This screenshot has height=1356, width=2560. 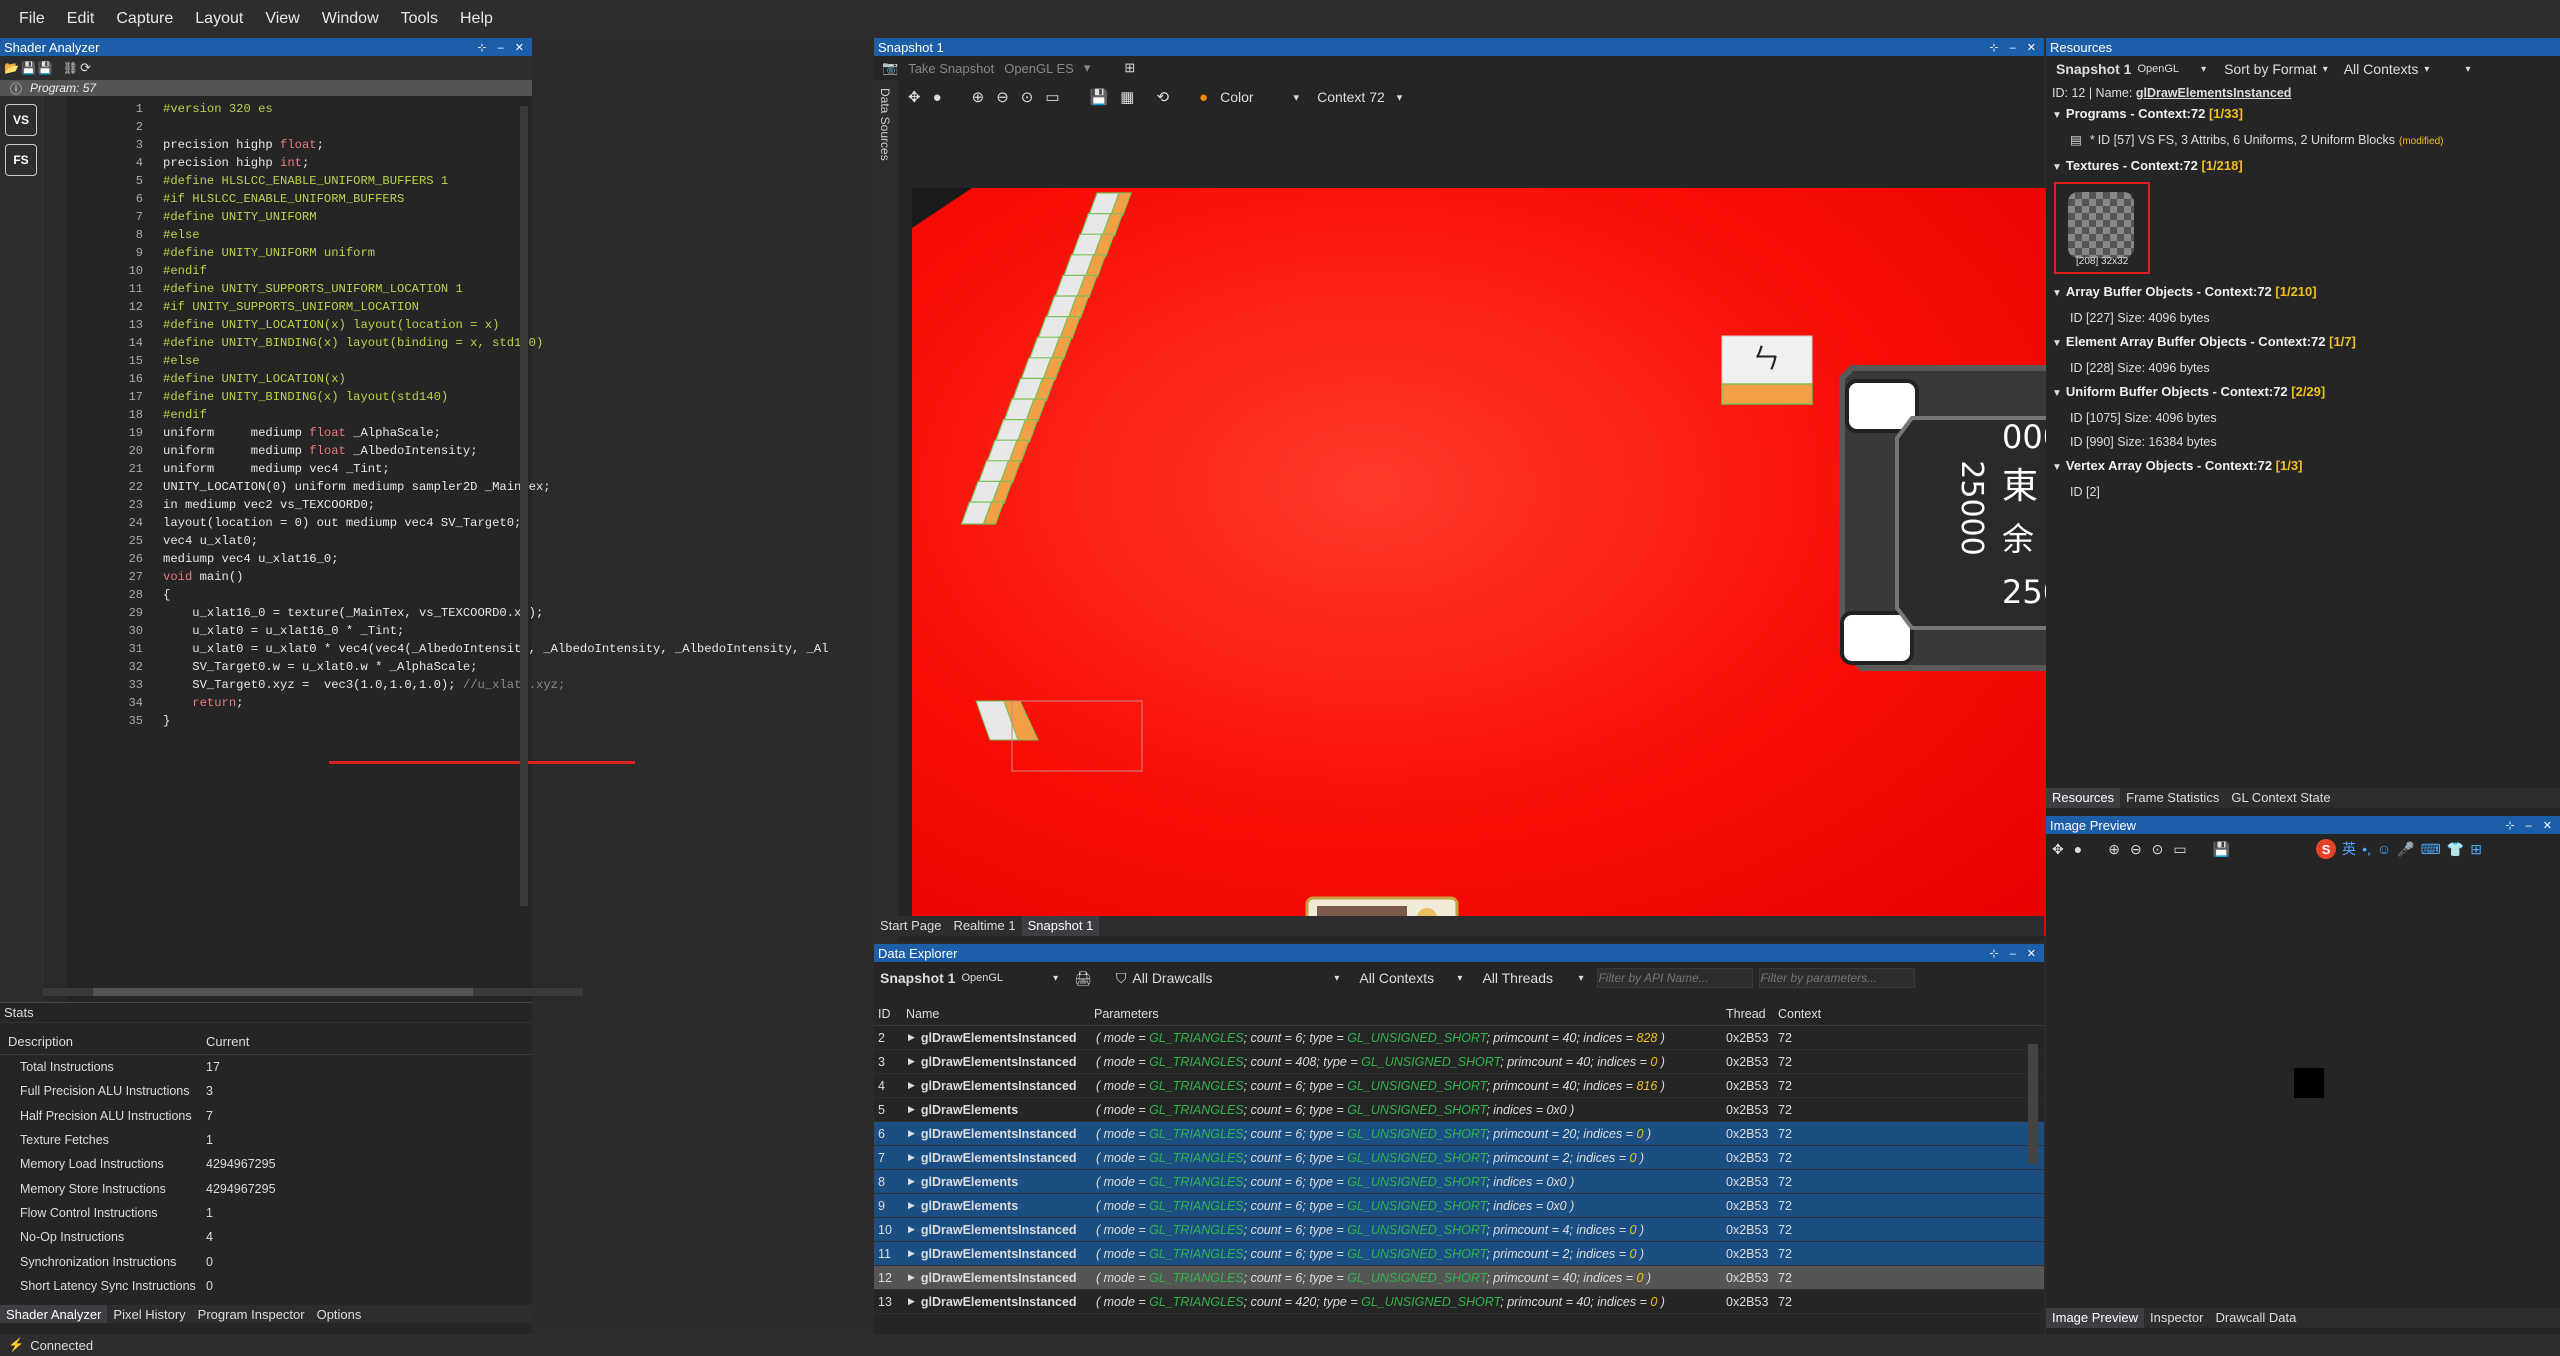 What do you see at coordinates (70, 68) in the screenshot?
I see `link-icon: ⛓` at bounding box center [70, 68].